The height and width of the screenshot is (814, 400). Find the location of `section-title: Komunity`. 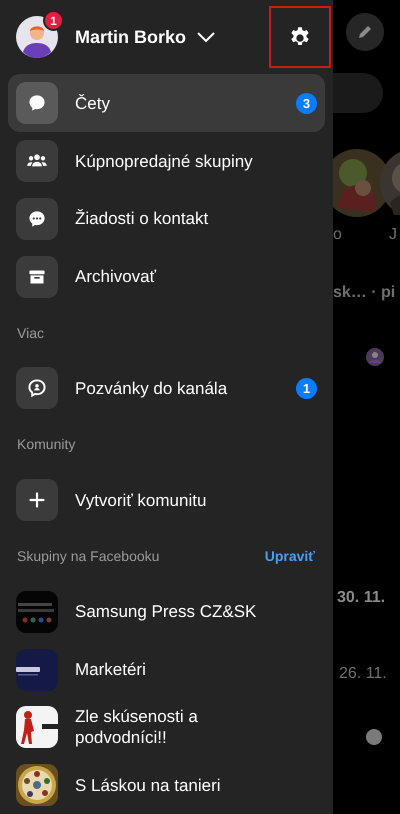

section-title: Komunity is located at coordinates (46, 444).